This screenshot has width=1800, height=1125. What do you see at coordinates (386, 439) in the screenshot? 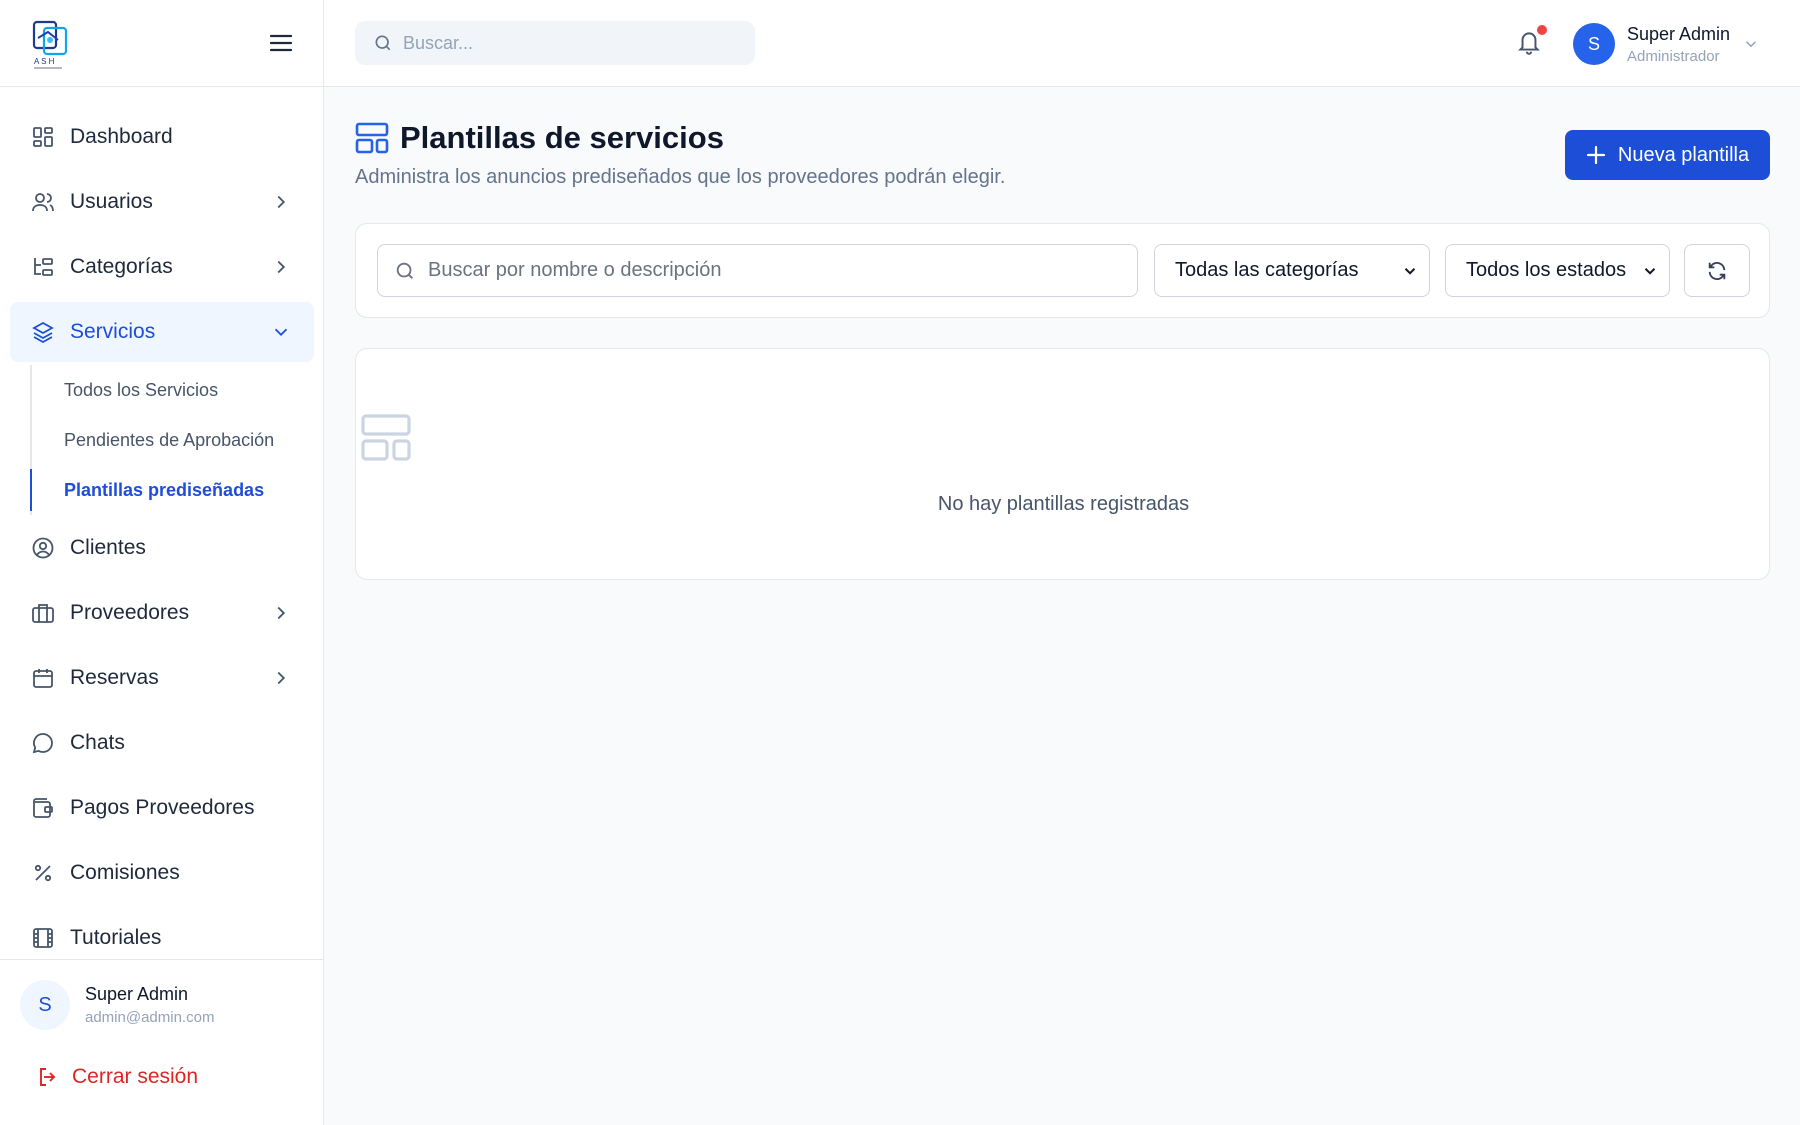
I see `templates-placeholder-icon` at bounding box center [386, 439].